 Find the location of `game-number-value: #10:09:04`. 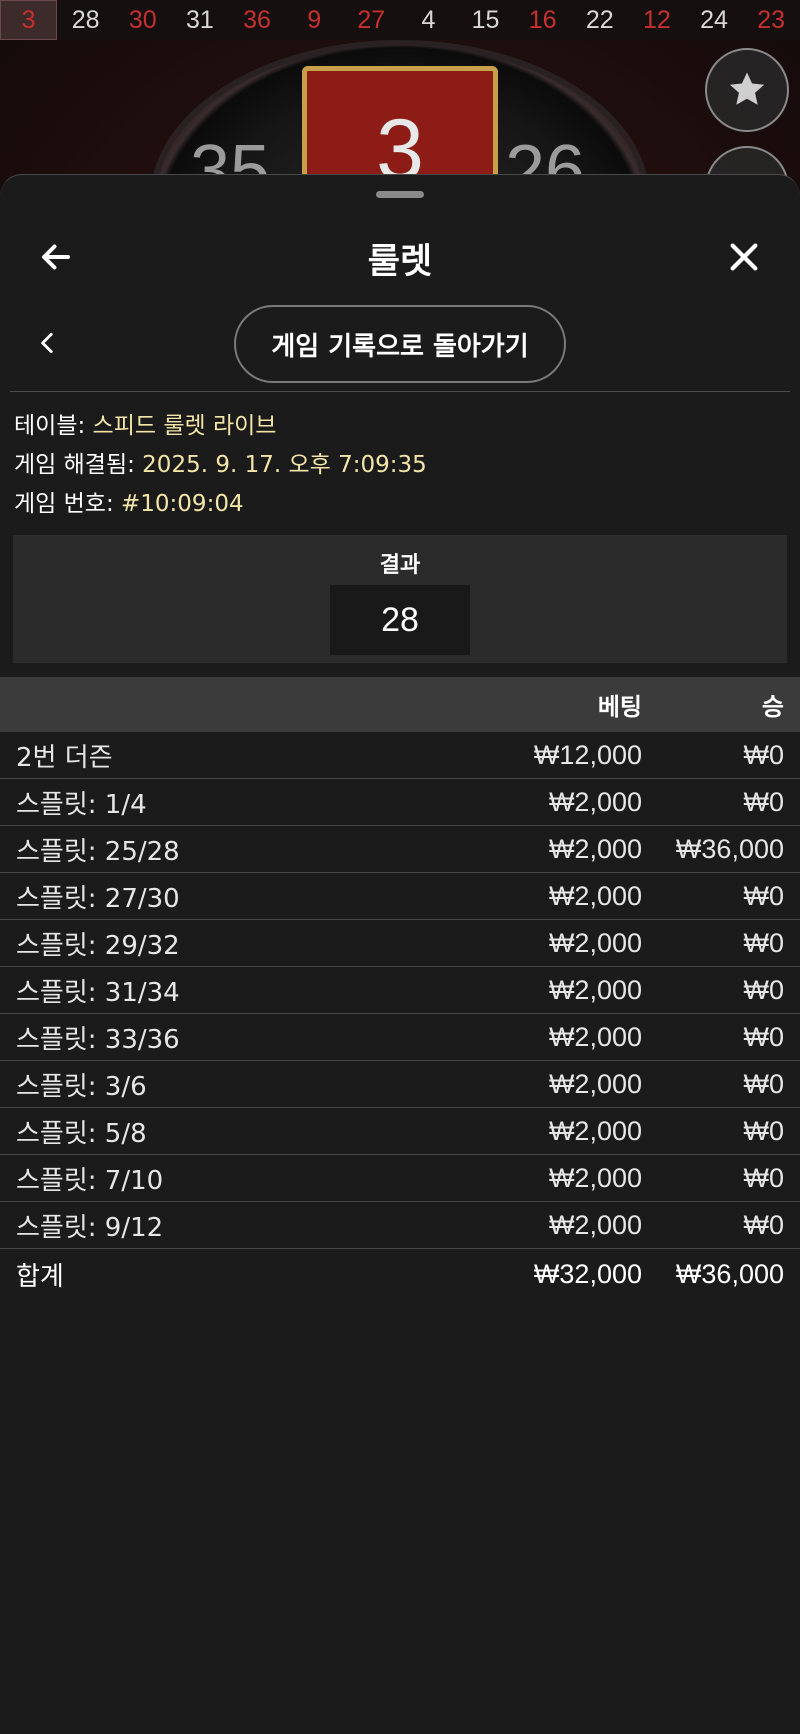

game-number-value: #10:09:04 is located at coordinates (182, 504).